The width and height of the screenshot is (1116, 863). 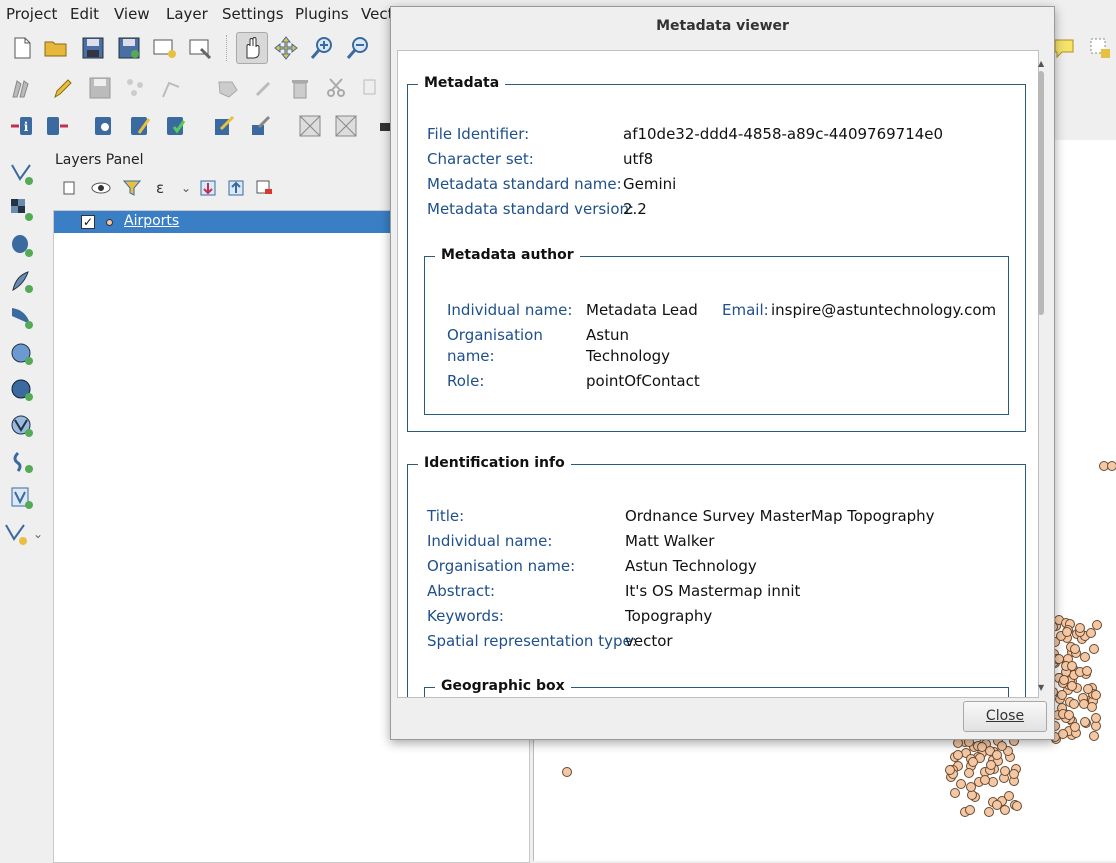 I want to click on chevron-down-icon: ⌄, so click(x=38, y=534).